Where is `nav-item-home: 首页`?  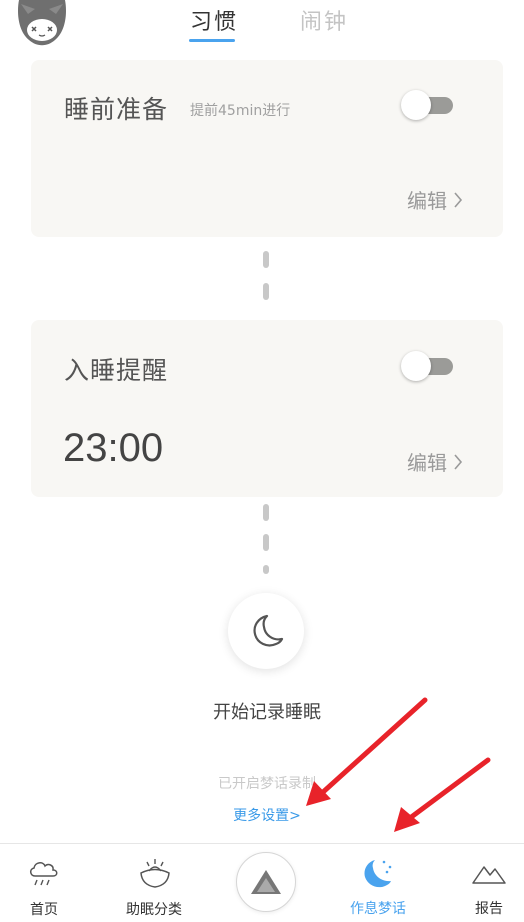 nav-item-home: 首页 is located at coordinates (44, 883).